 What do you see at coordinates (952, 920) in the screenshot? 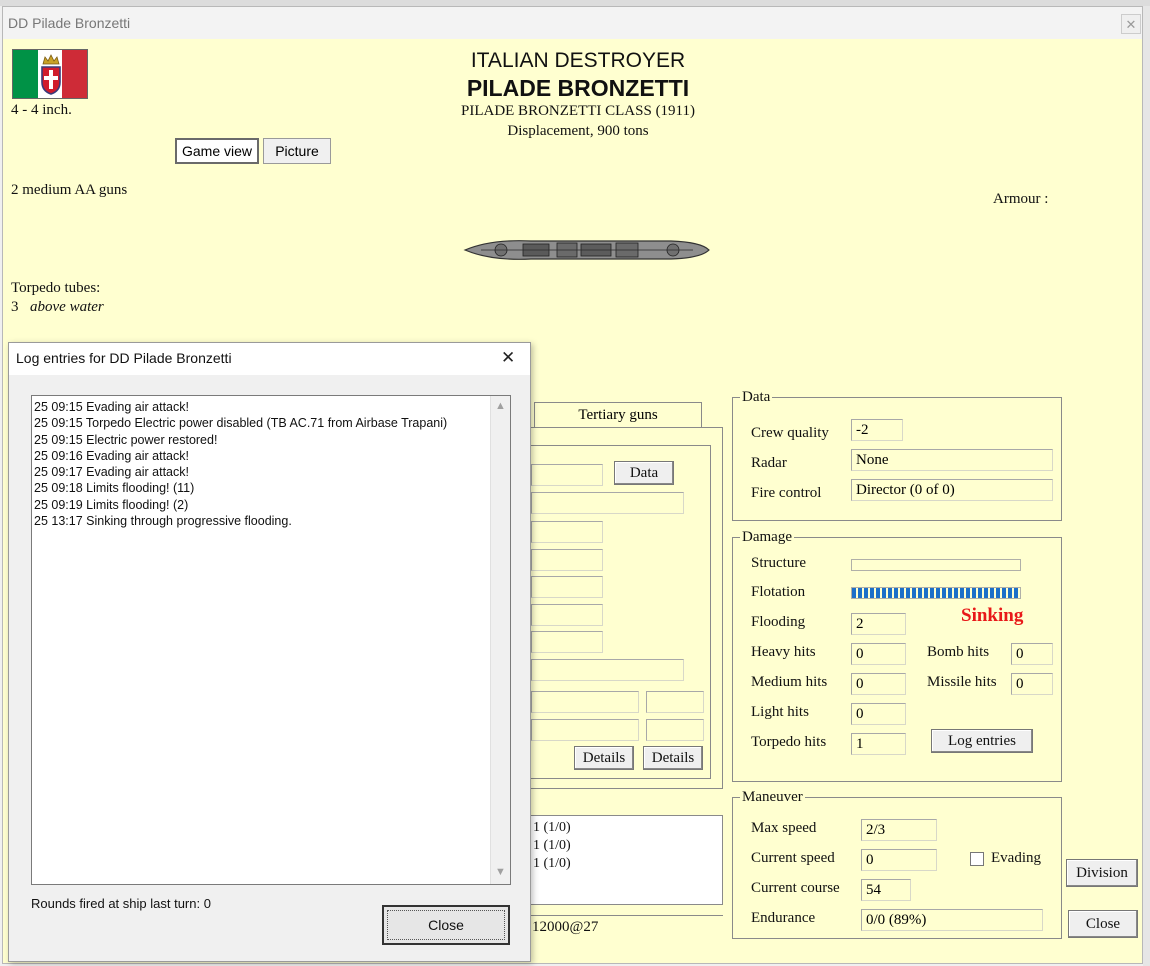
I see `endurance-field: 0/0 (89%)` at bounding box center [952, 920].